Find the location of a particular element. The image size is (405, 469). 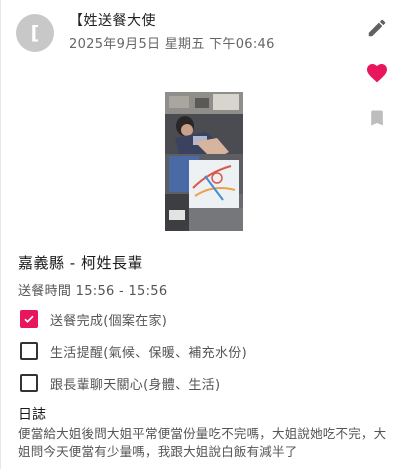

task-meal-delivered: 送餐完成(個案在家) is located at coordinates (93, 319).